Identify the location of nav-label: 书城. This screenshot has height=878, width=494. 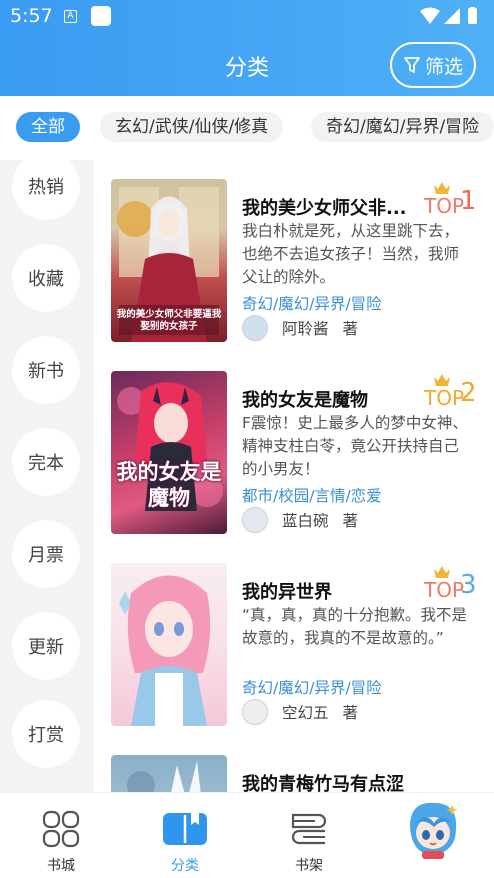
(61, 866).